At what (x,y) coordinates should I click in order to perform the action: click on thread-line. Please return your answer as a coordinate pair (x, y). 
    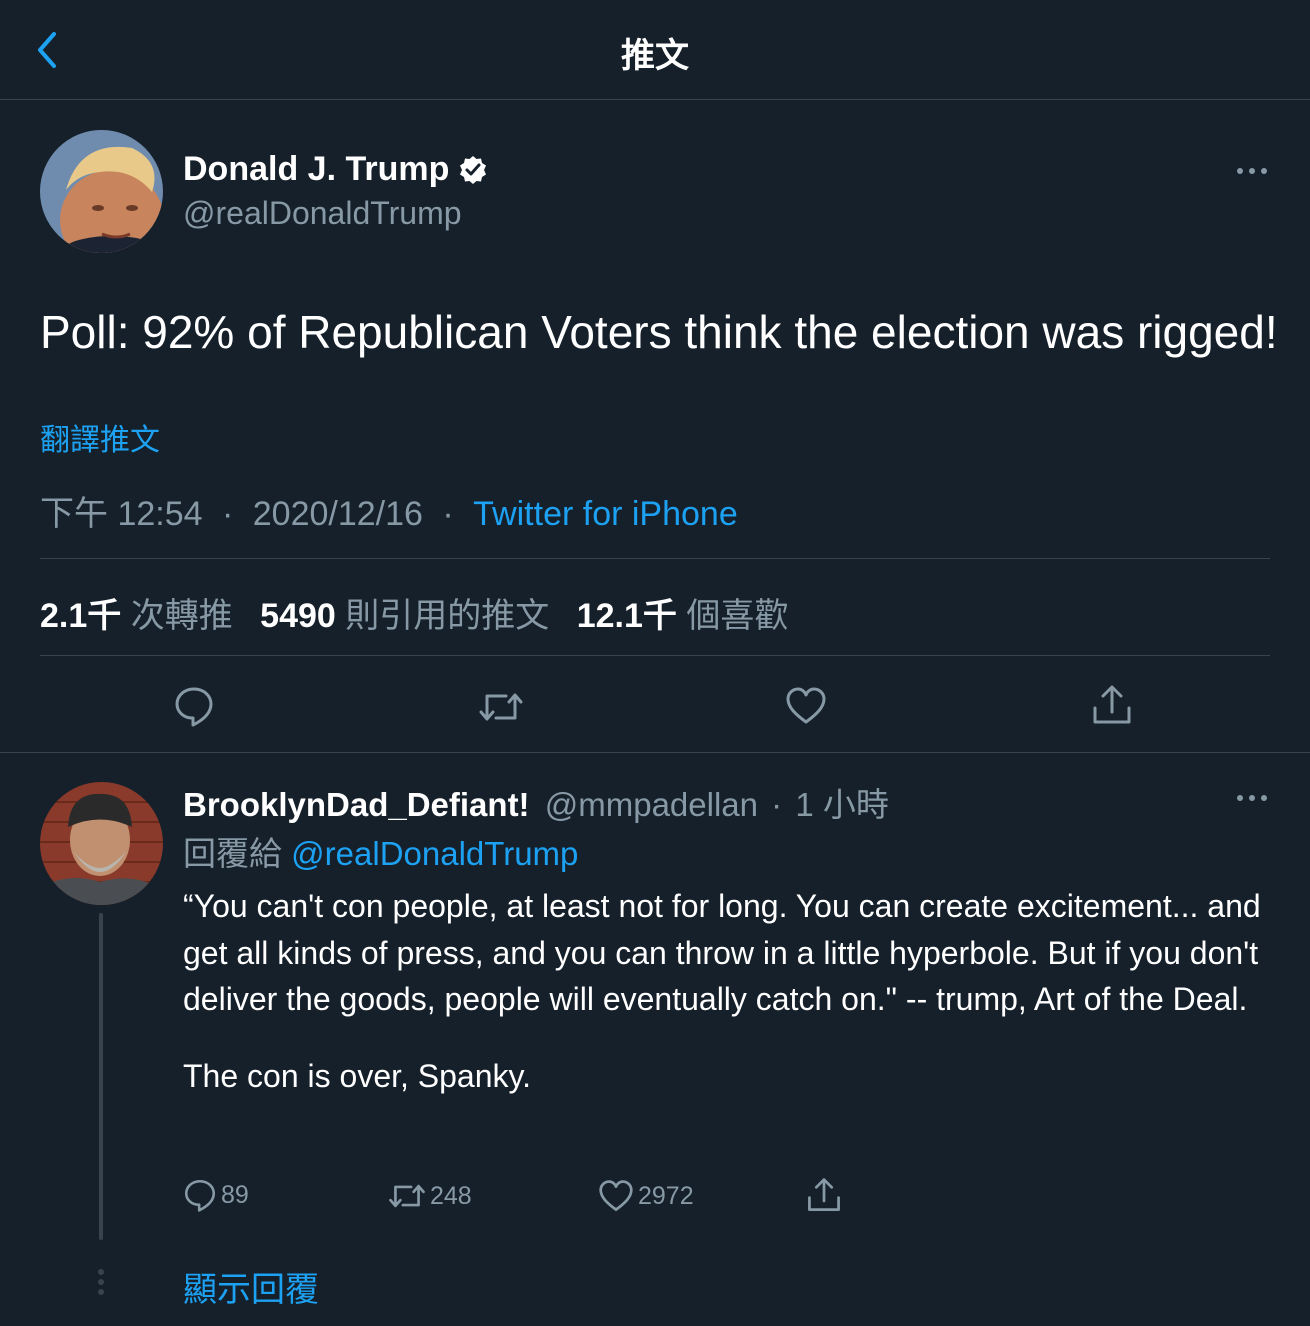
    Looking at the image, I should click on (101, 1076).